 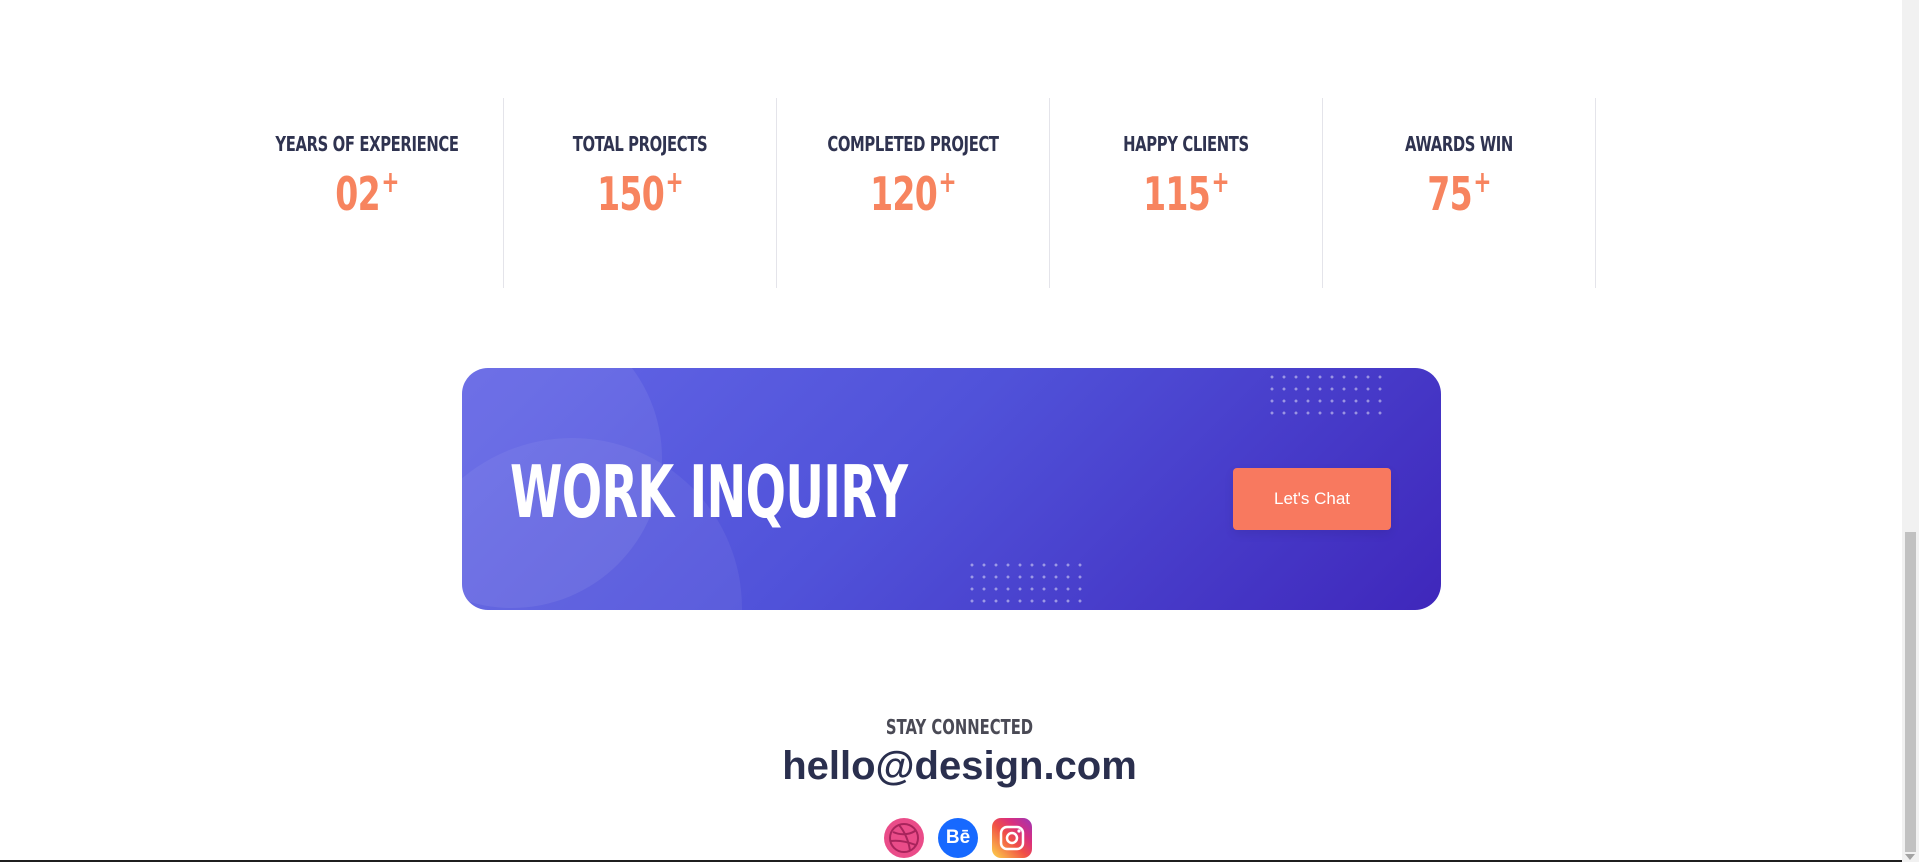 I want to click on behance-icon: Bē, so click(x=958, y=838).